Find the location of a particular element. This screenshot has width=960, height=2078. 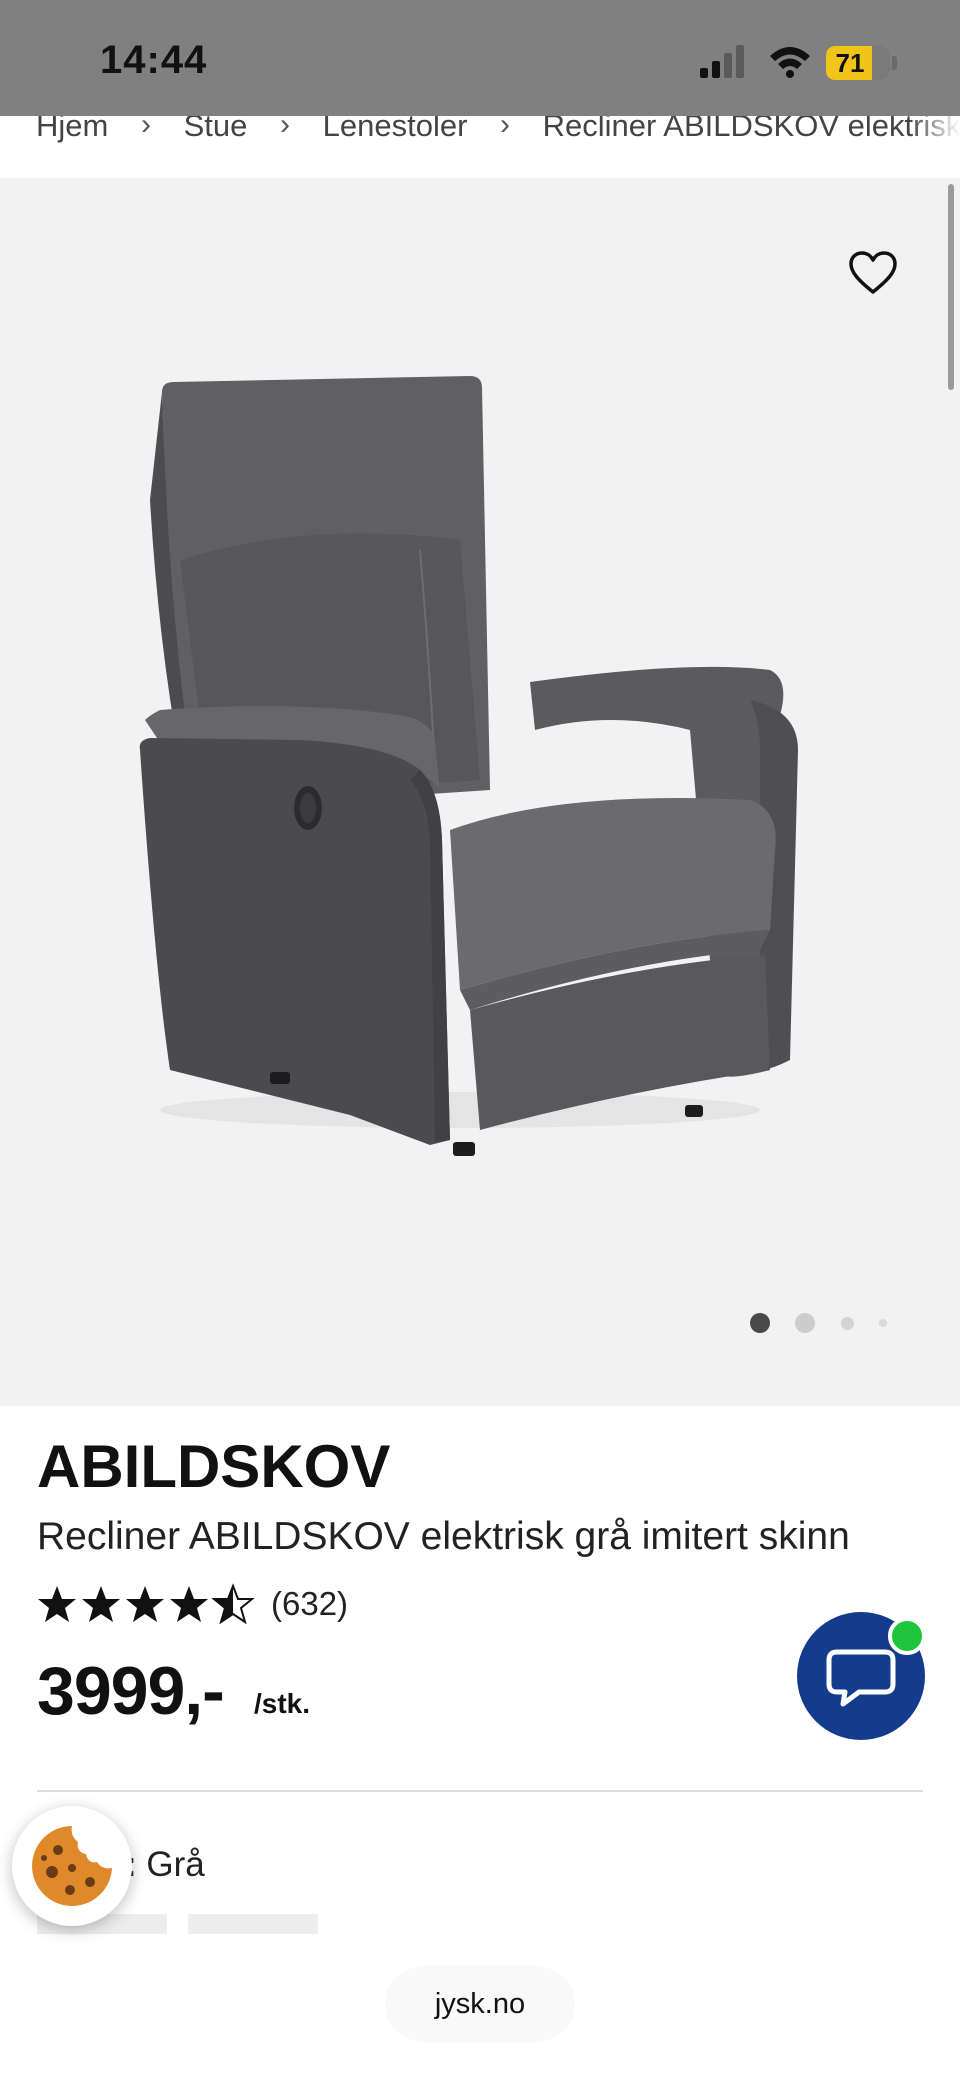

status-time: 14:44 is located at coordinates (154, 60).